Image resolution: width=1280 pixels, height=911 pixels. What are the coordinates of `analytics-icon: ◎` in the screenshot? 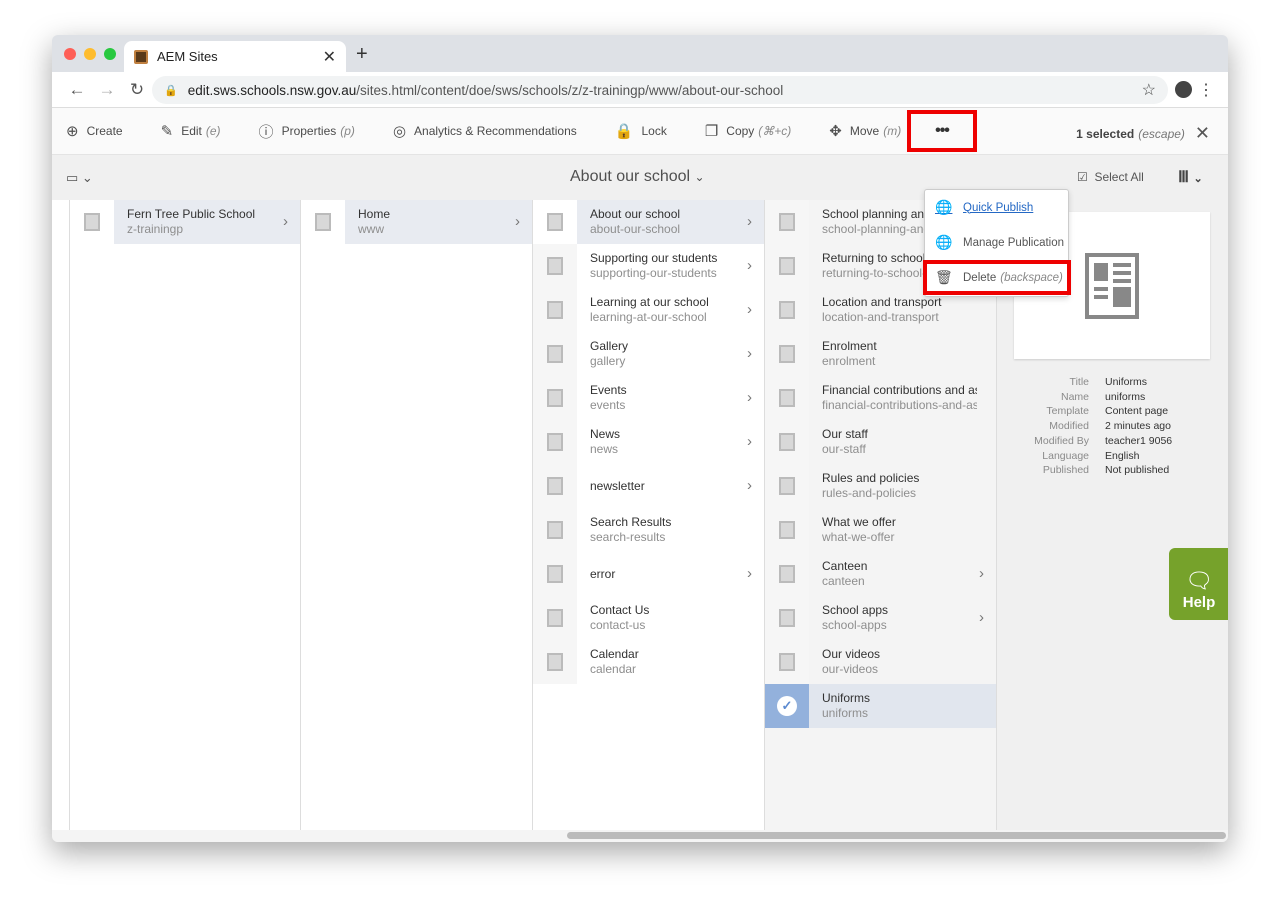 It's located at (399, 131).